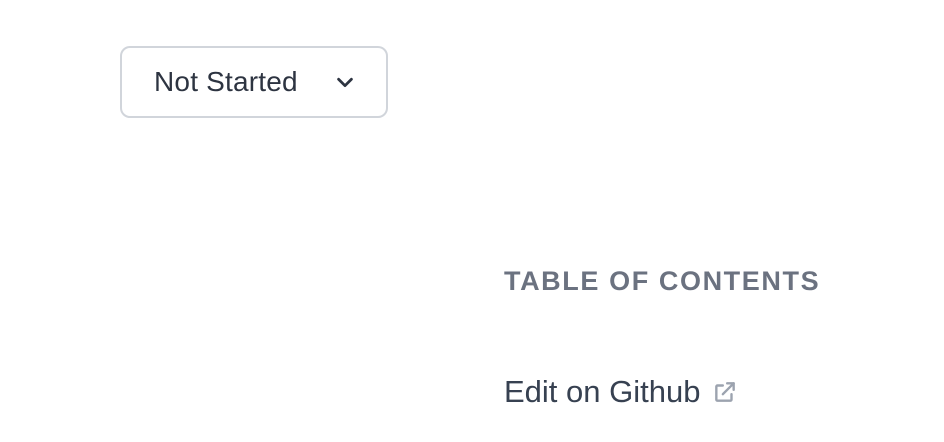 The height and width of the screenshot is (442, 944). I want to click on status-dropdown: Not Started, so click(254, 82).